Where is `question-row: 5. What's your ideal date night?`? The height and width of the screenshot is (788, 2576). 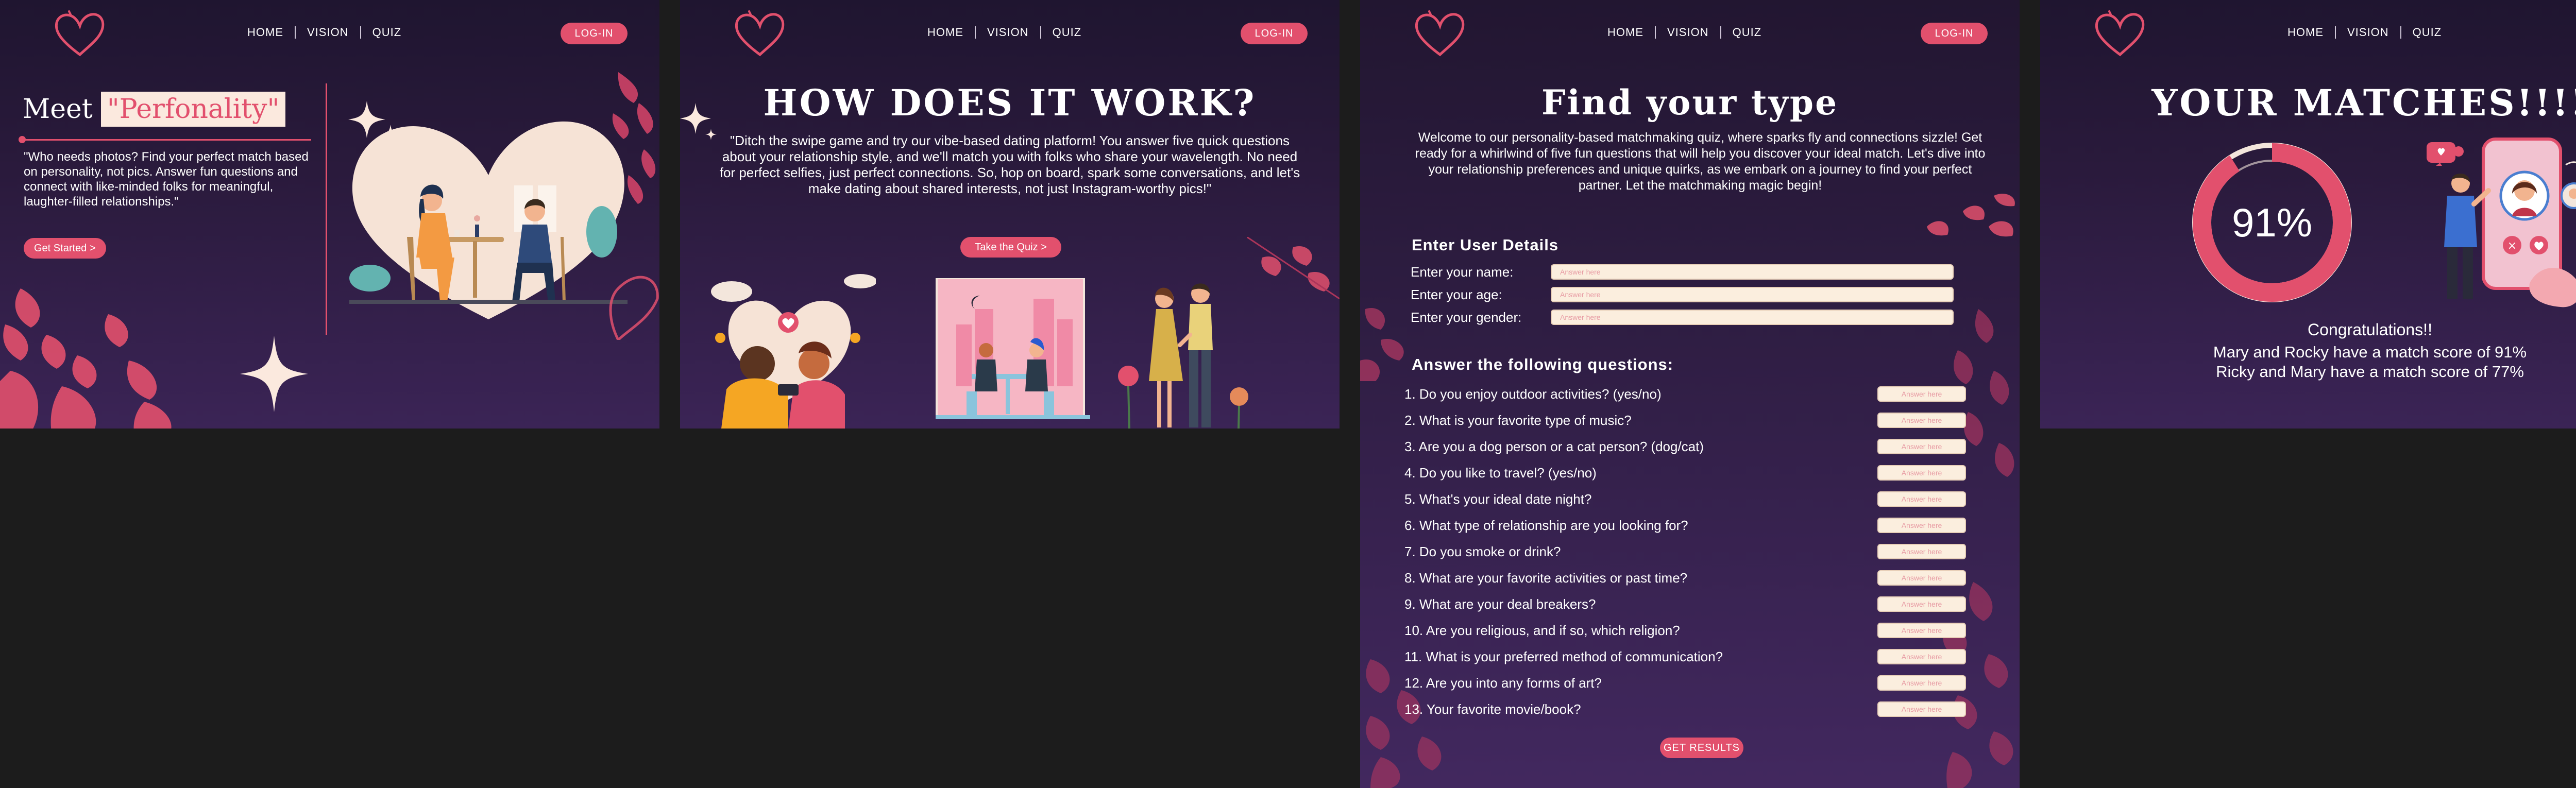 question-row: 5. What's your ideal date night? is located at coordinates (1685, 499).